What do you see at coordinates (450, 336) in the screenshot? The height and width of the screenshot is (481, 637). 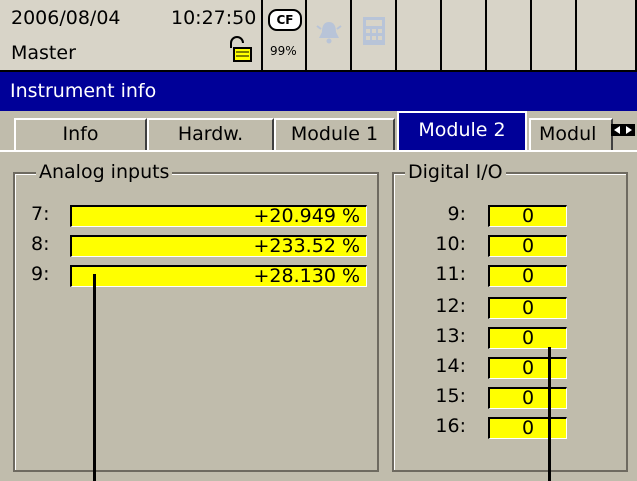 I see `digital-channel-label: 13:` at bounding box center [450, 336].